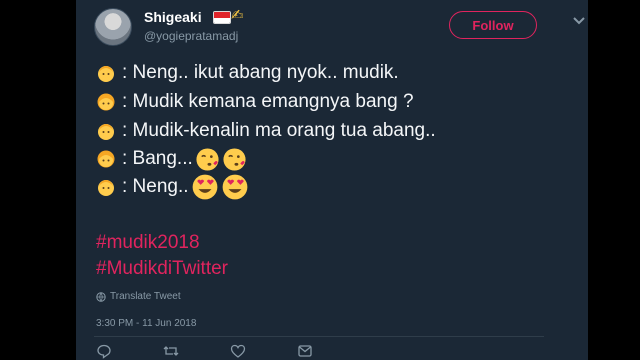 This screenshot has height=360, width=640. What do you see at coordinates (104, 351) in the screenshot?
I see `reply-icon` at bounding box center [104, 351].